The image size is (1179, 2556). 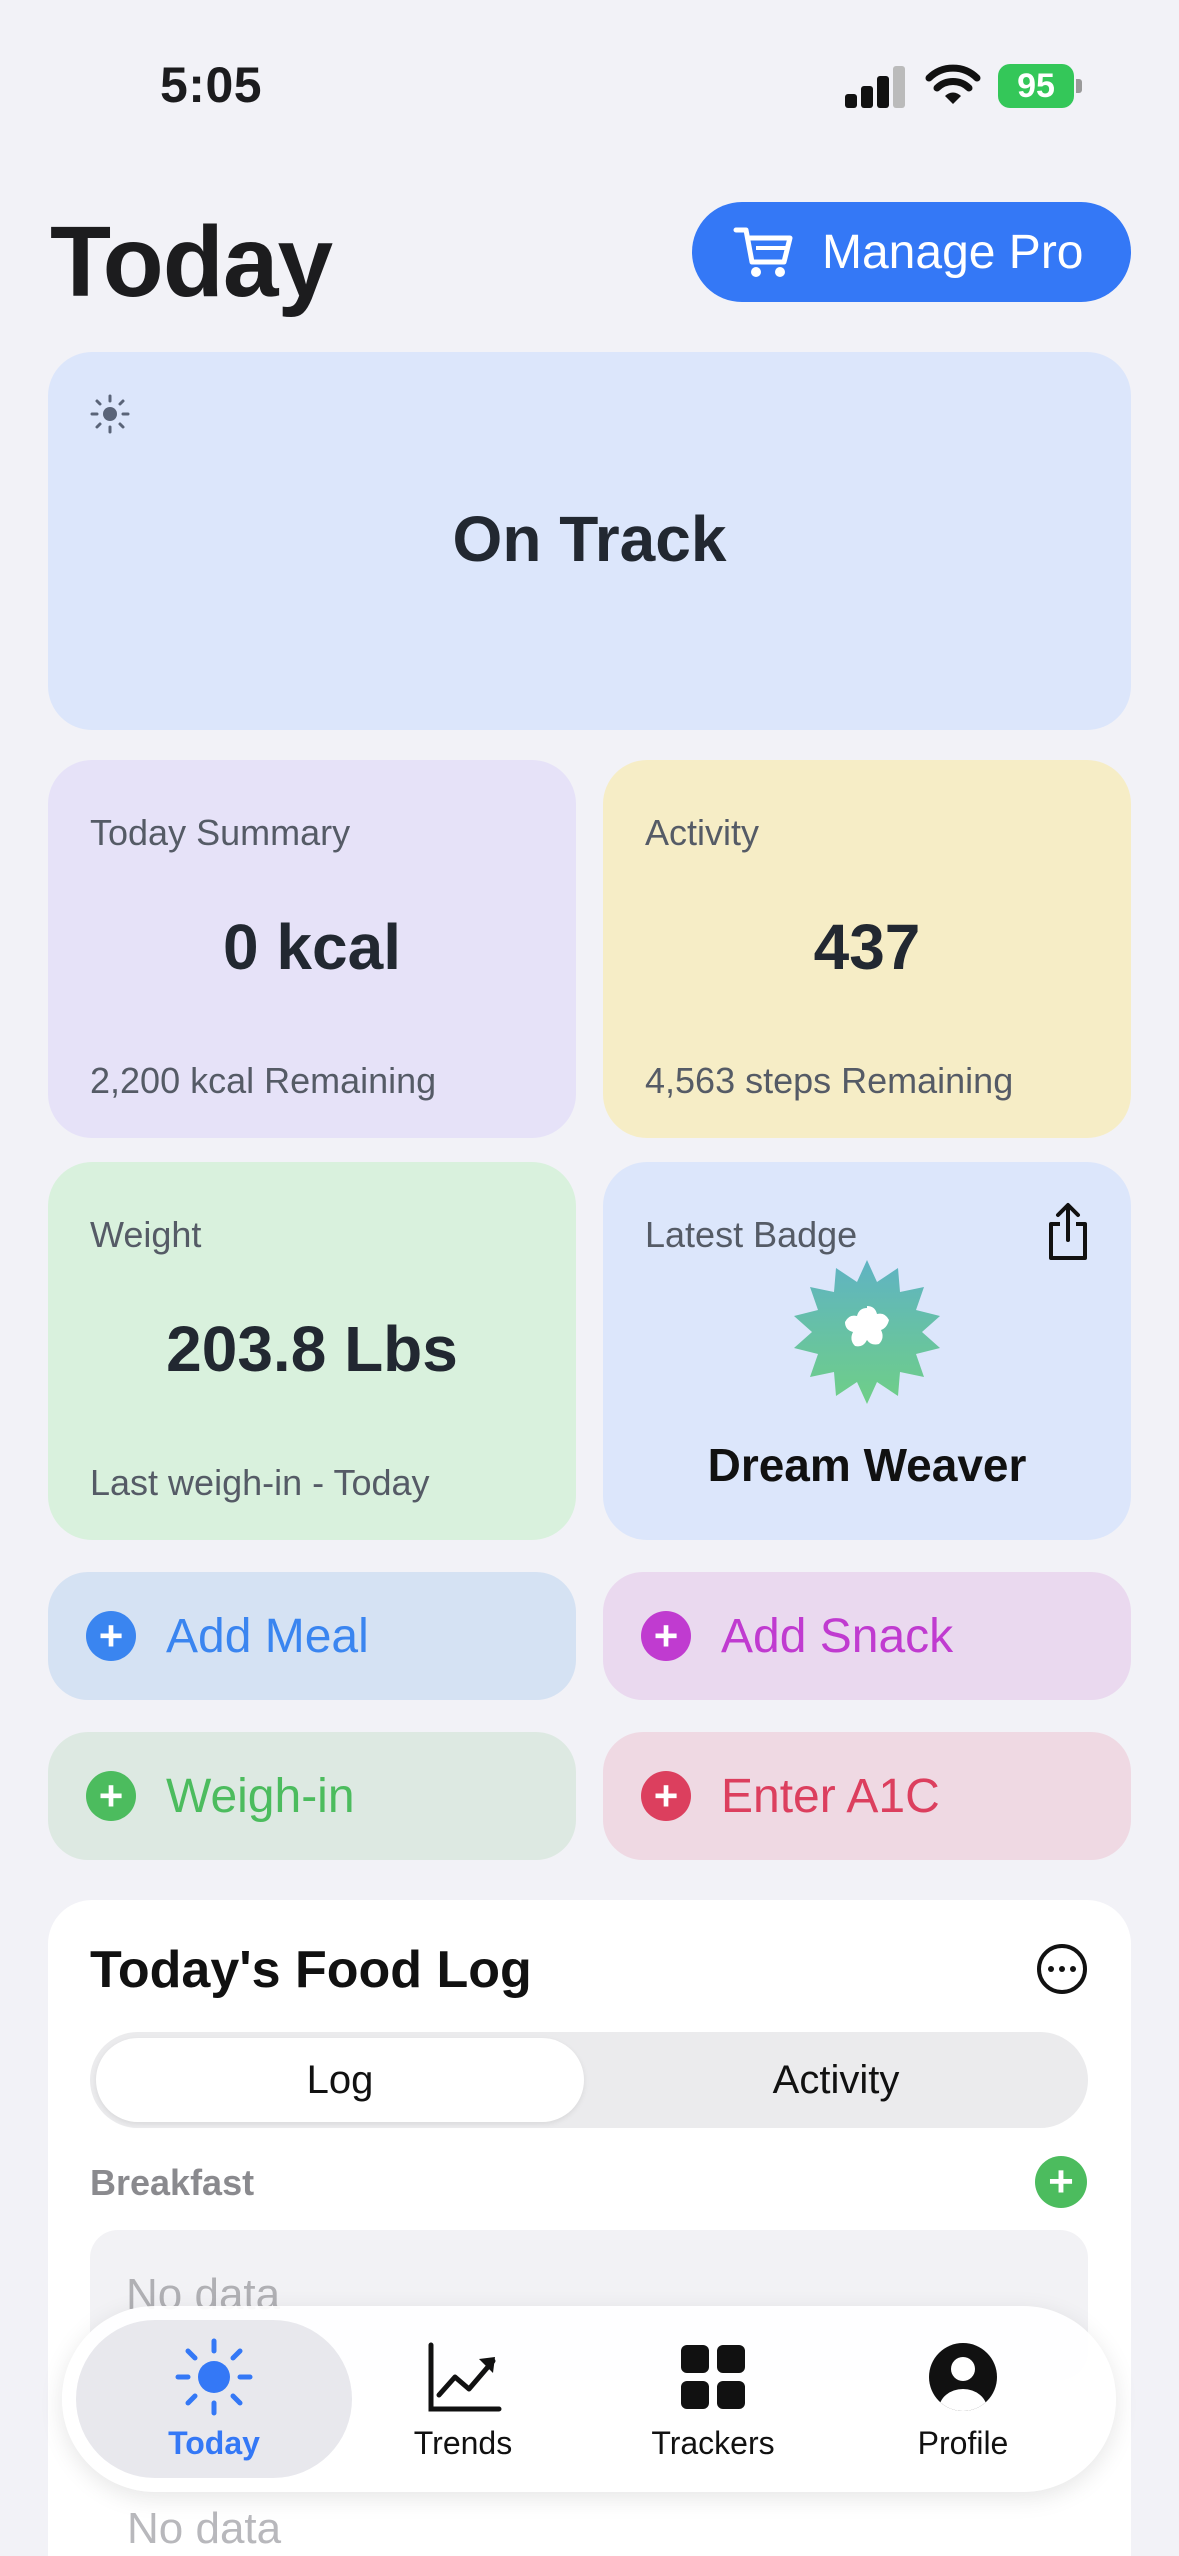 What do you see at coordinates (953, 252) in the screenshot?
I see `manage-pro-label: Manage Pro` at bounding box center [953, 252].